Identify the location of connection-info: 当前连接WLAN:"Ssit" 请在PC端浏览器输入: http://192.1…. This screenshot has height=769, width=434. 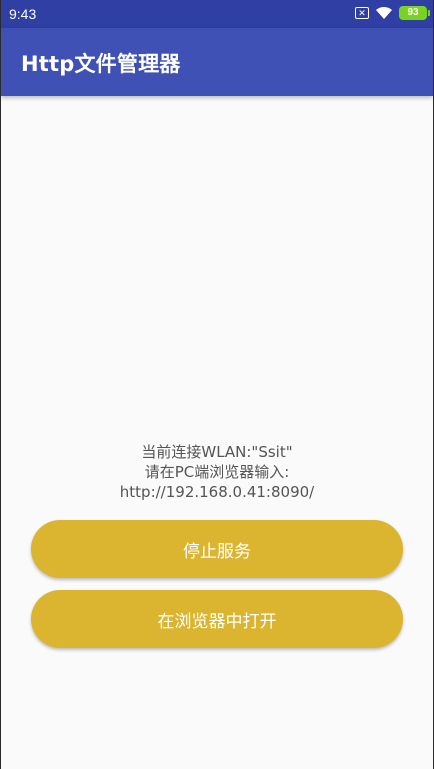
(217, 472).